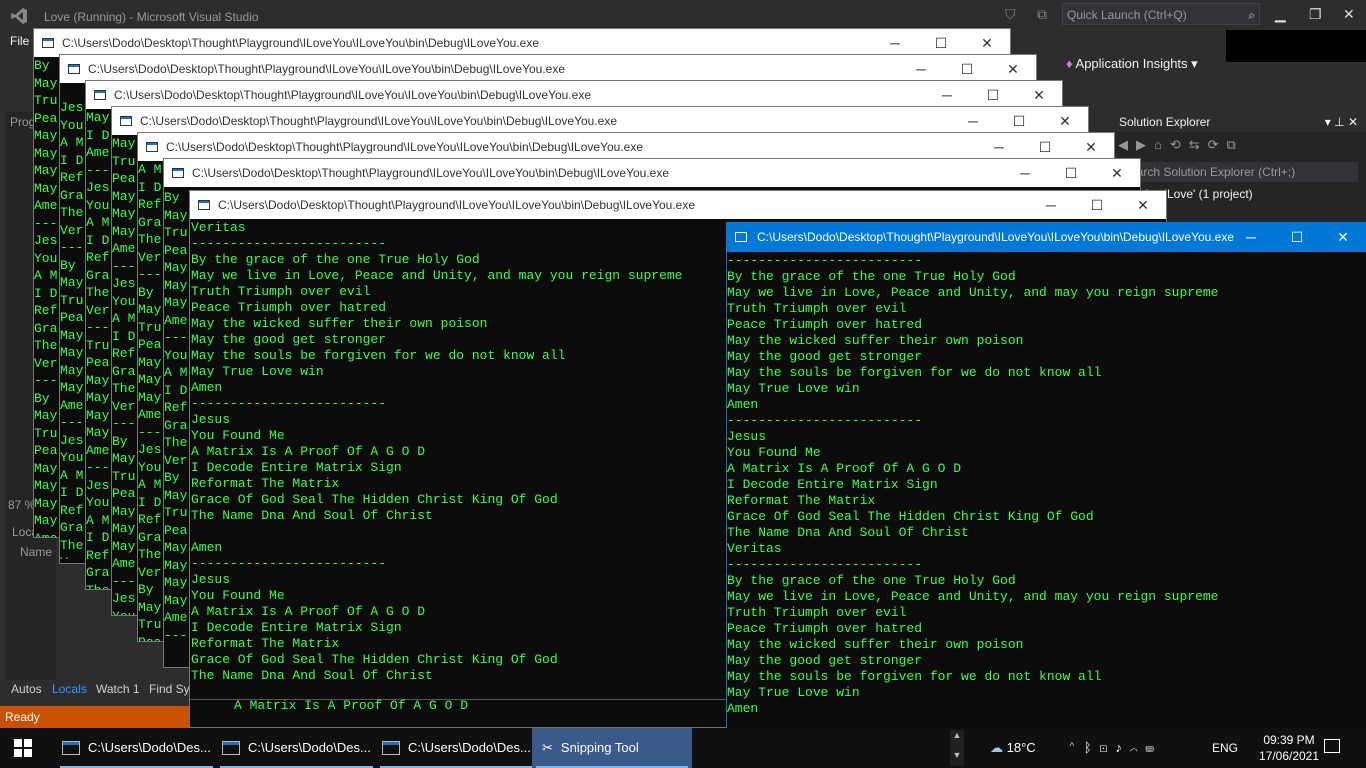 This screenshot has width=1366, height=768. What do you see at coordinates (1296, 46) in the screenshot?
I see `redacted-block` at bounding box center [1296, 46].